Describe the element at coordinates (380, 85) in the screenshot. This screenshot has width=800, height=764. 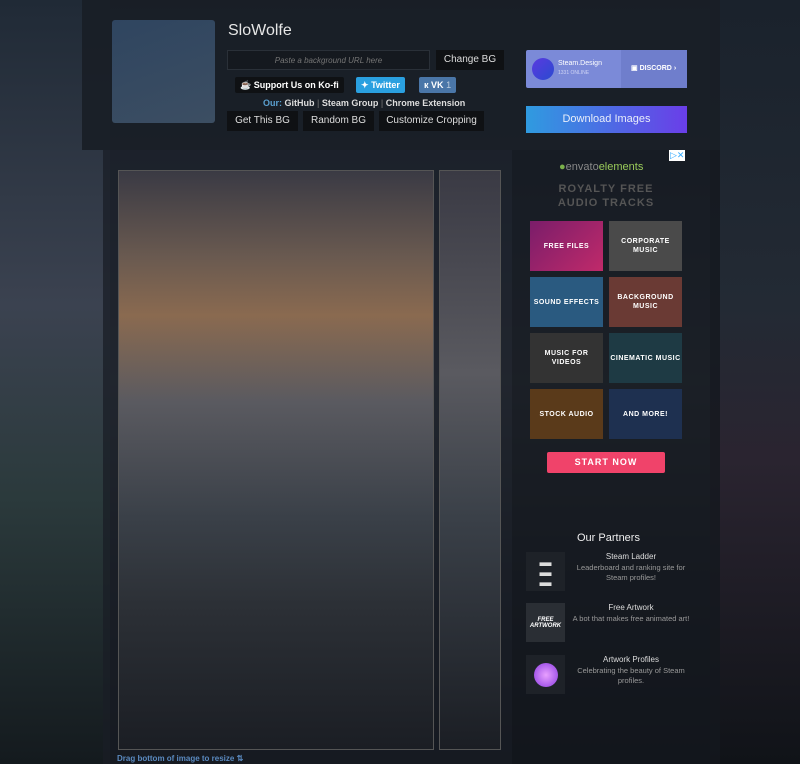
I see `twitter-button: ✦ Twitter` at that location.